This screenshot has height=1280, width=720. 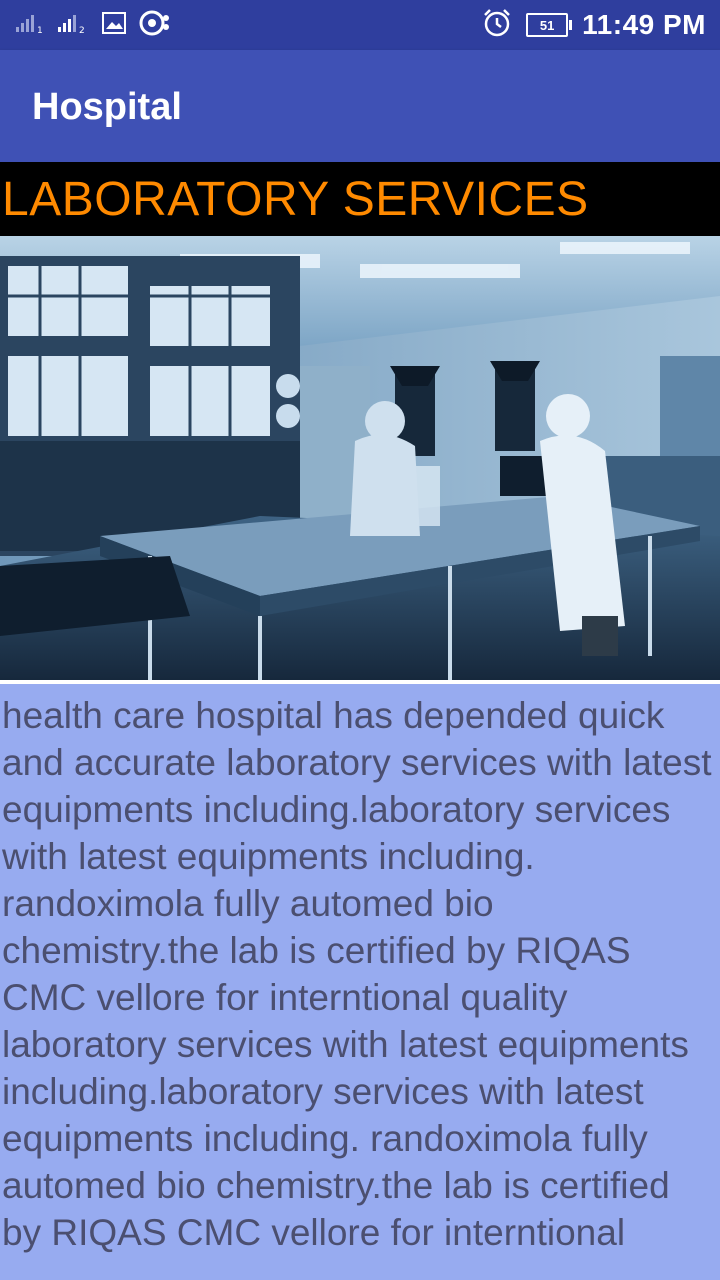 What do you see at coordinates (107, 107) in the screenshot?
I see `app-title: Hospital` at bounding box center [107, 107].